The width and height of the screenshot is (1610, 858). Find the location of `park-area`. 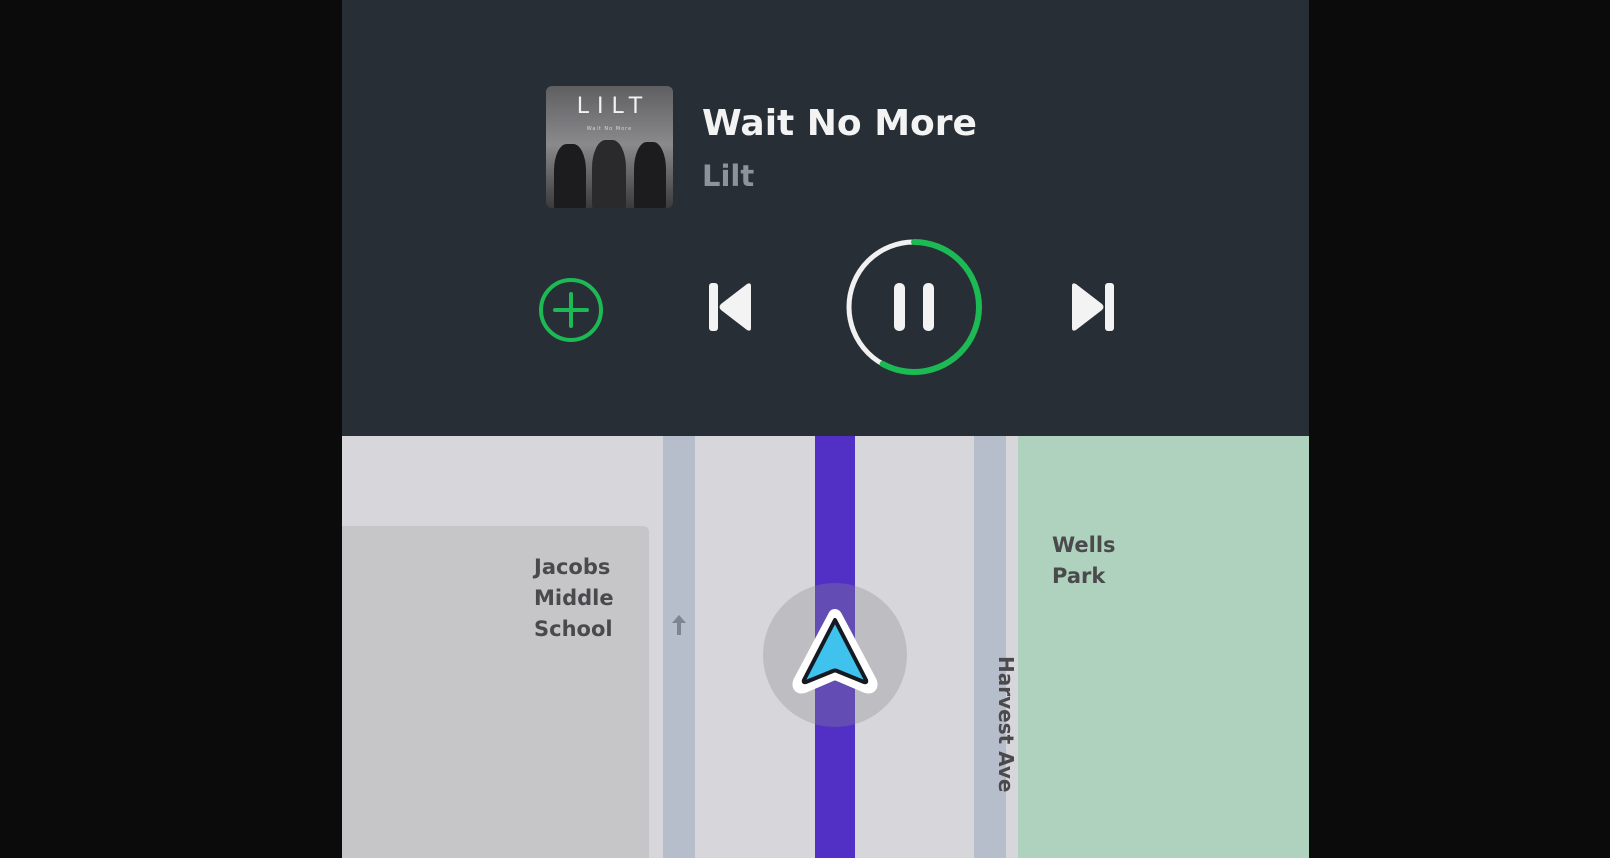

park-area is located at coordinates (1163, 647).